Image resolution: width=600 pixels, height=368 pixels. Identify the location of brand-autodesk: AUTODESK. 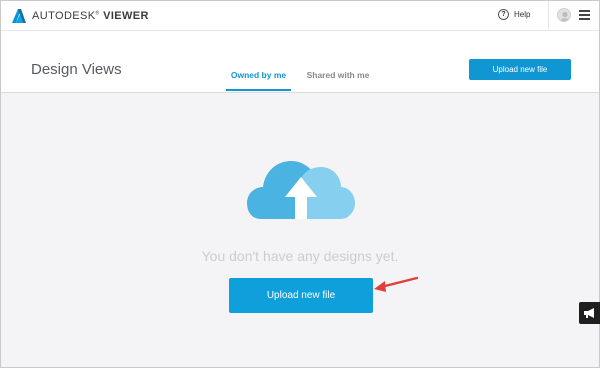
(64, 16).